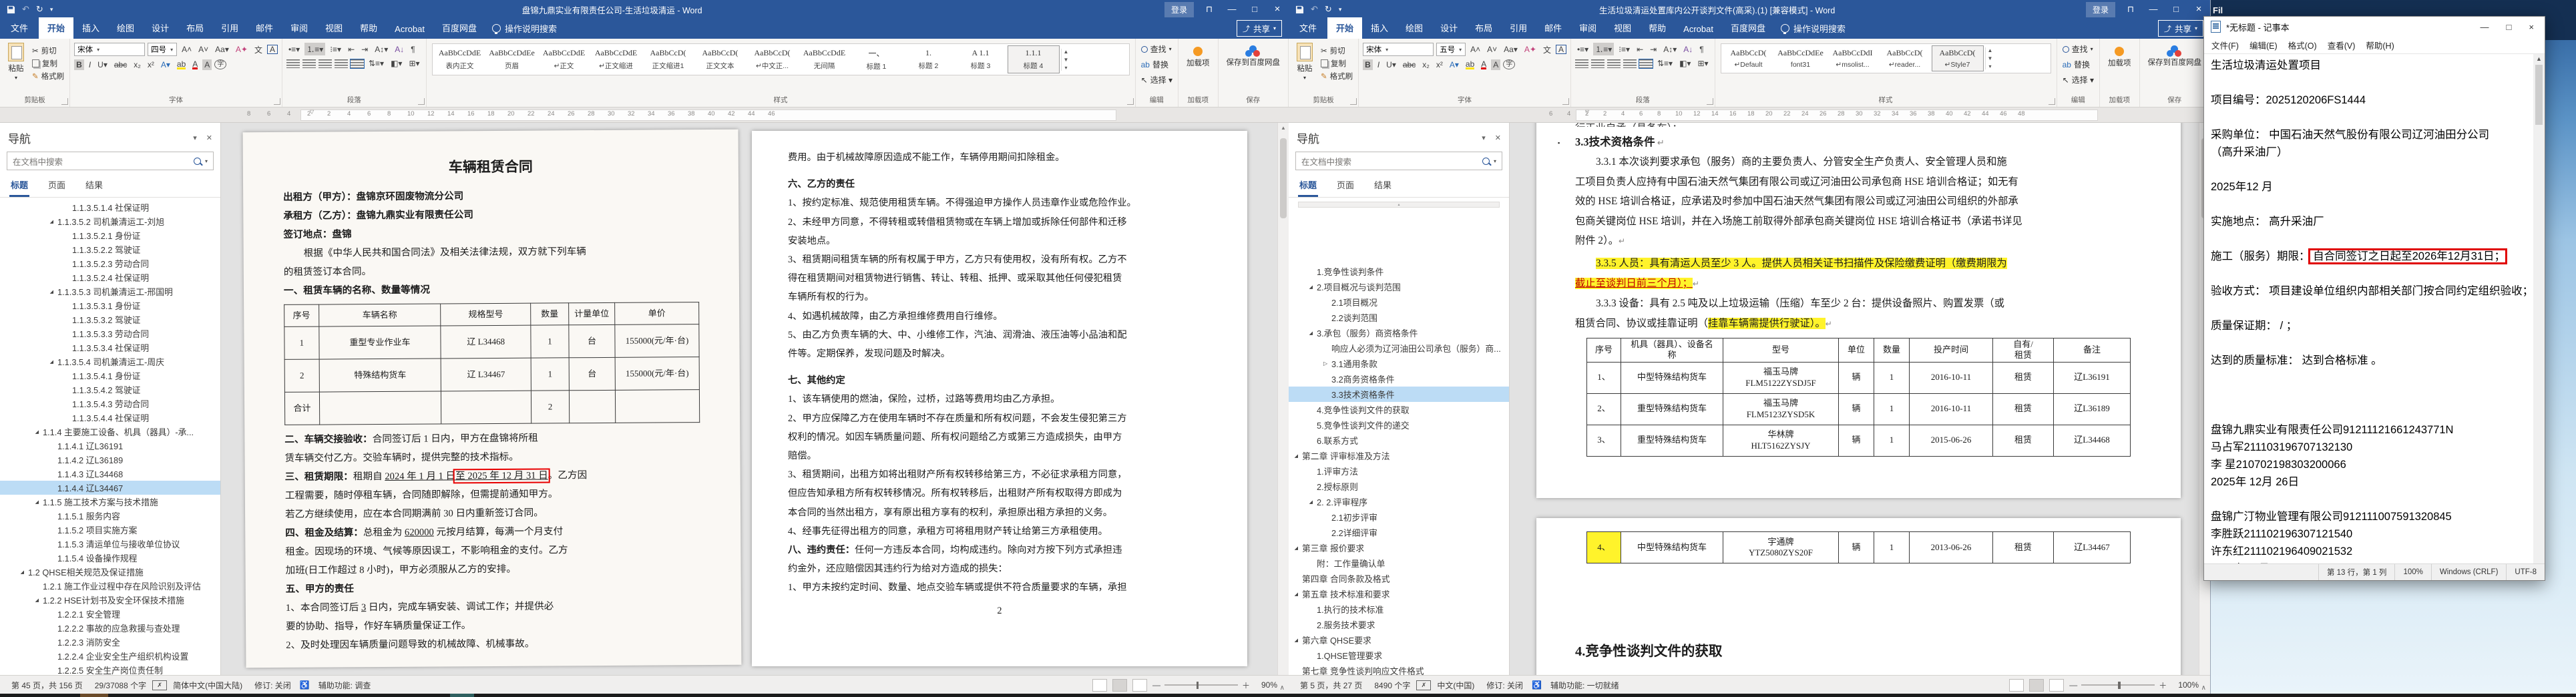 The image size is (2576, 697). Describe the element at coordinates (1392, 685) in the screenshot. I see `word-count: 8490 个字` at that location.